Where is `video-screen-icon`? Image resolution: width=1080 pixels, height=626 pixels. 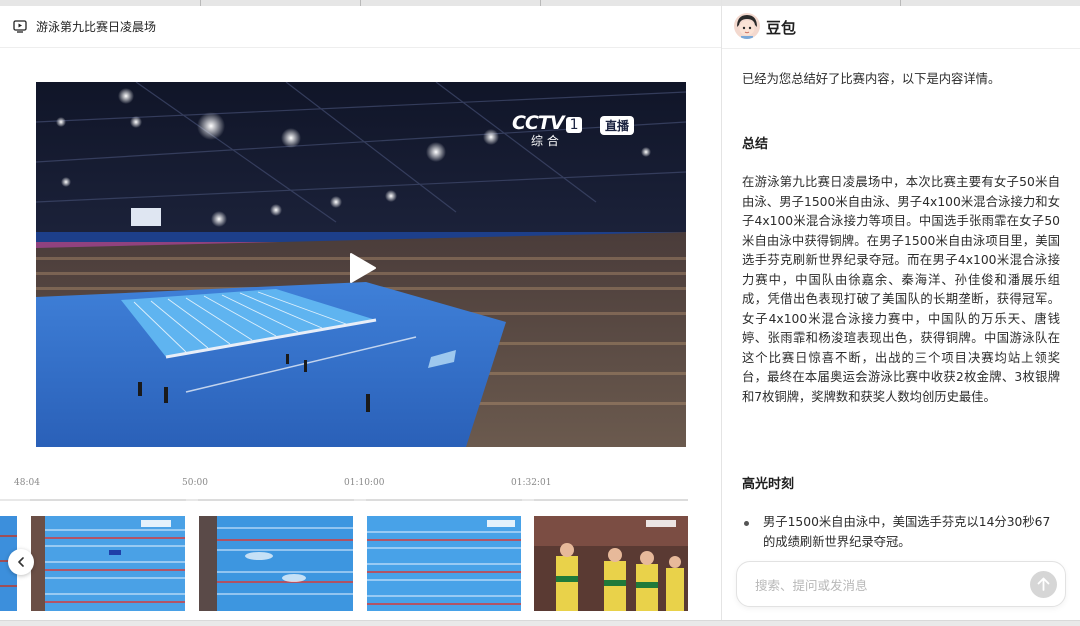 video-screen-icon is located at coordinates (20, 26).